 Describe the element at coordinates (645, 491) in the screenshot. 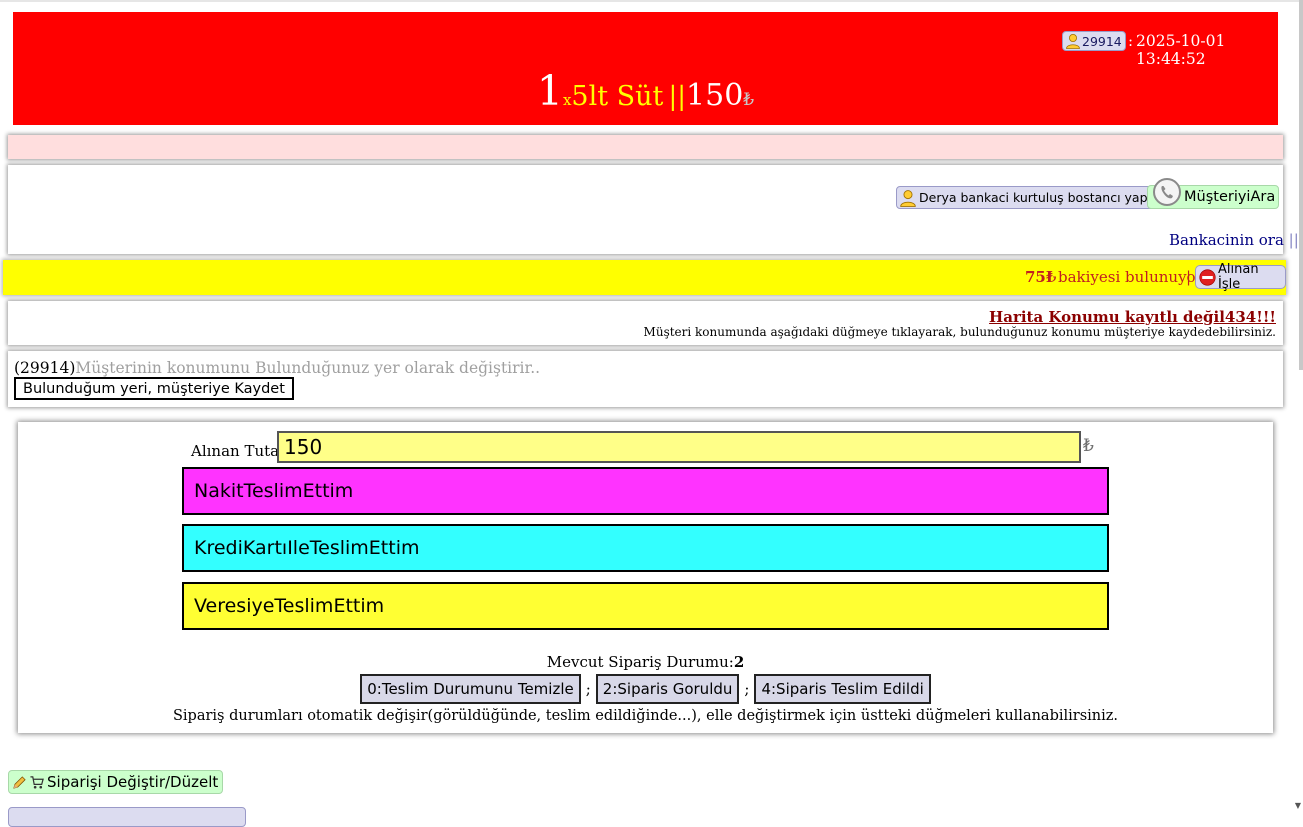

I see `cash-delivered-button: NakitTeslimEttim` at that location.